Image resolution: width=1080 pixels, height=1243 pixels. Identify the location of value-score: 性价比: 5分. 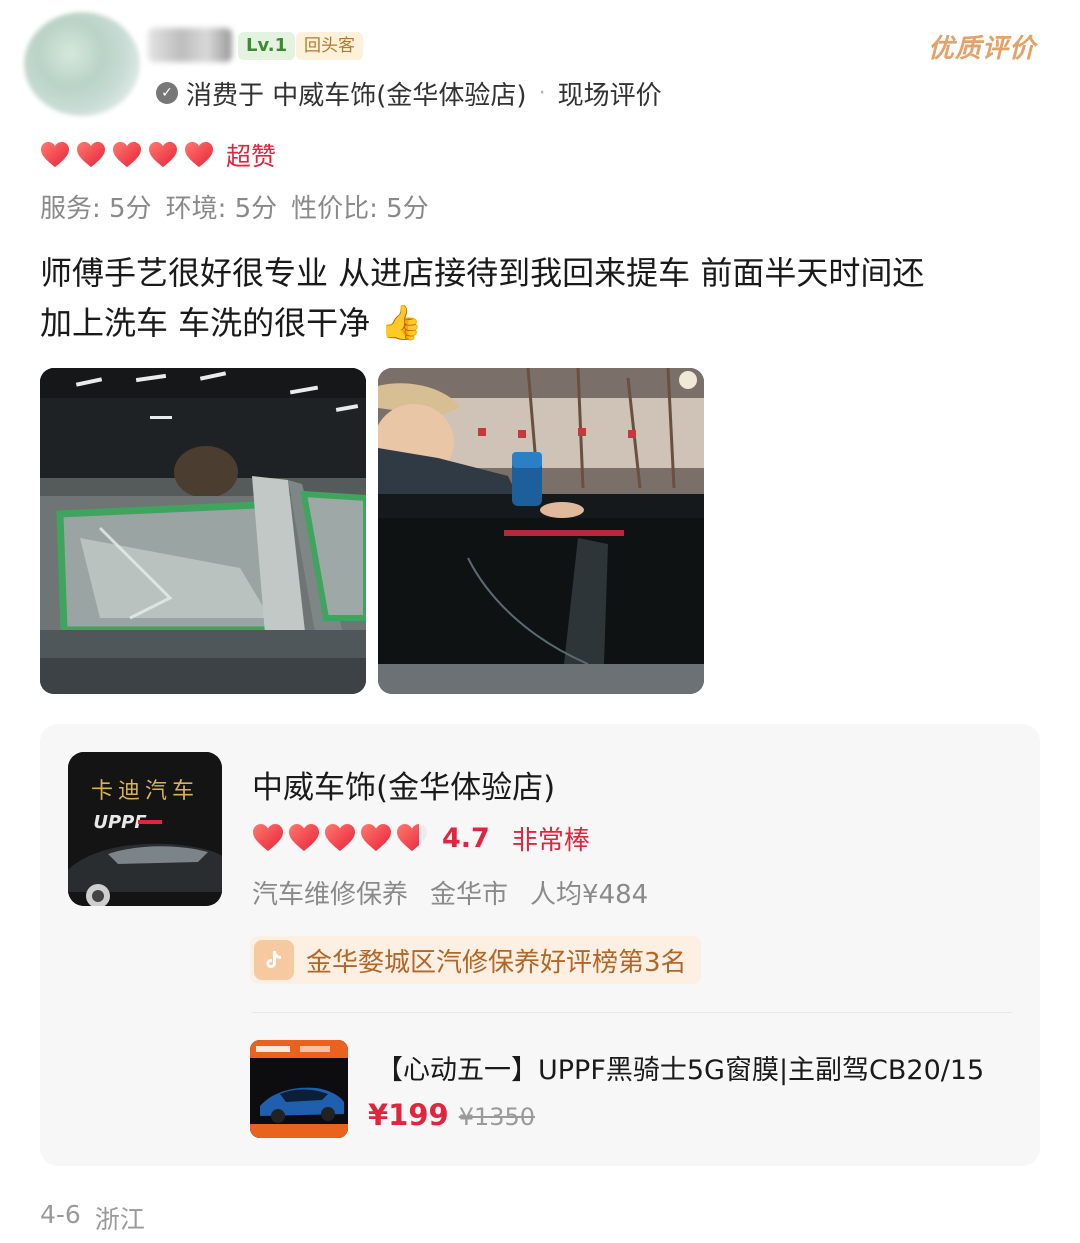
(360, 209).